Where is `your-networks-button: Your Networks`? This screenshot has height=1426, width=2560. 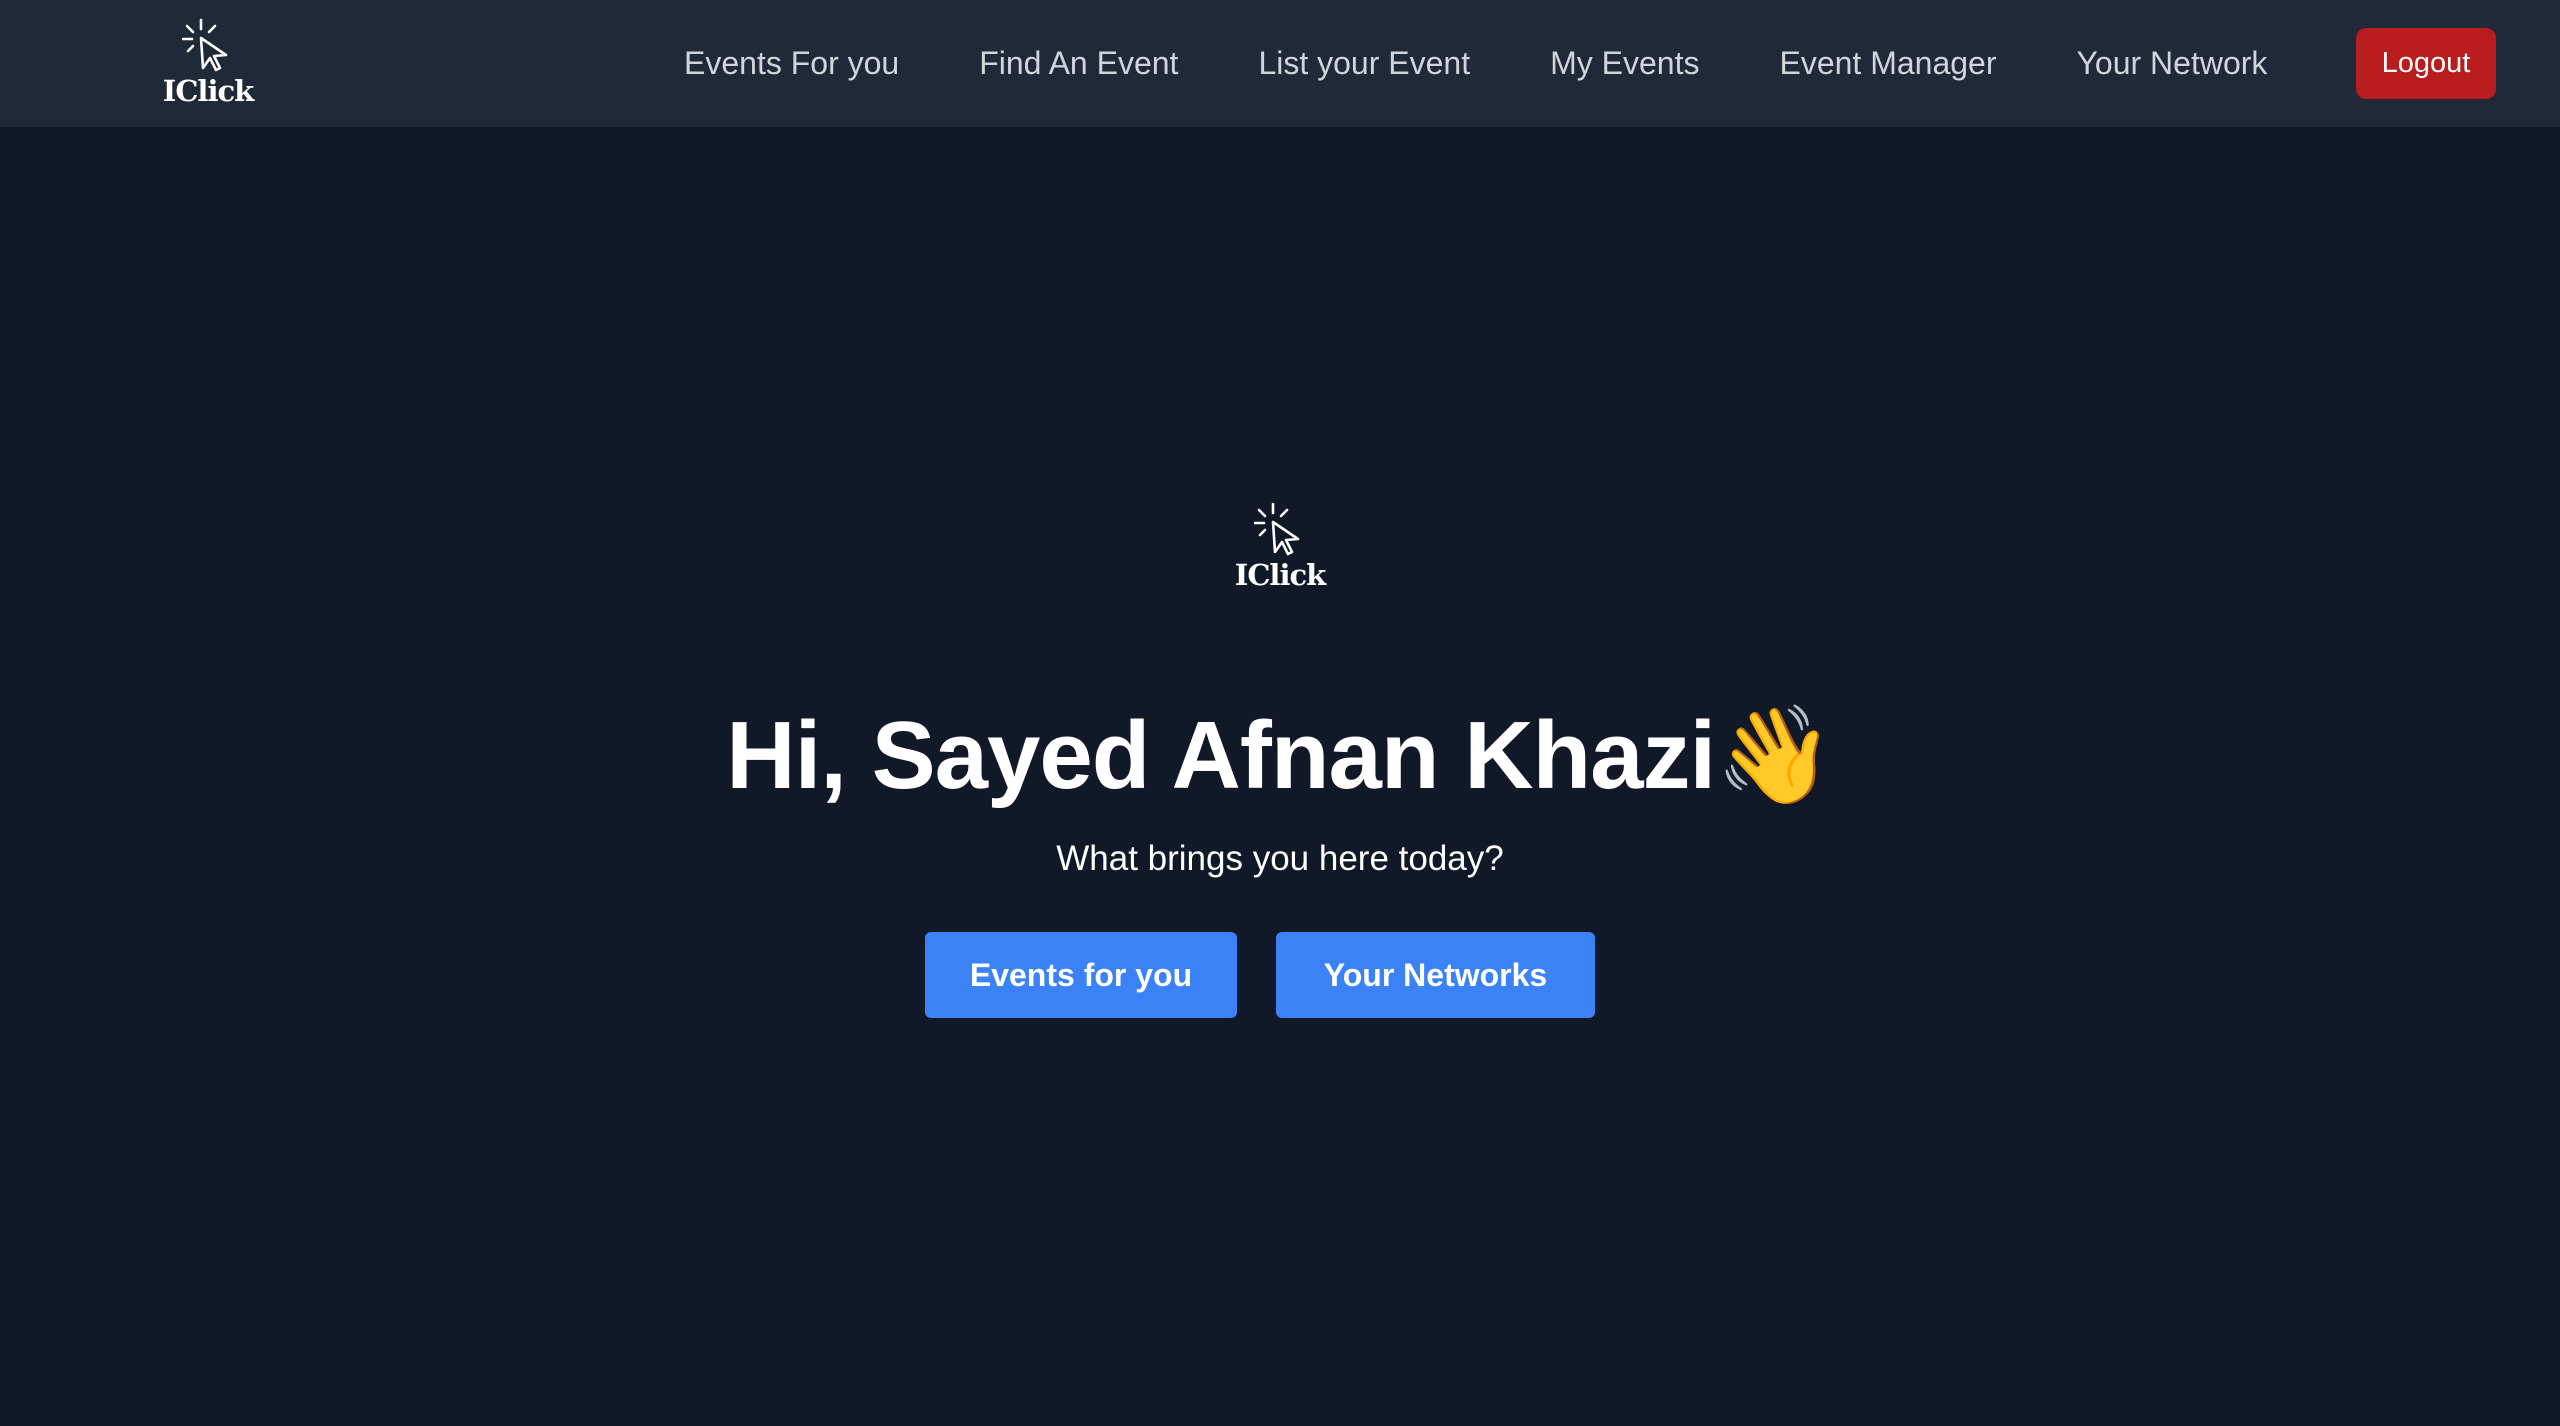
your-networks-button: Your Networks is located at coordinates (1435, 975).